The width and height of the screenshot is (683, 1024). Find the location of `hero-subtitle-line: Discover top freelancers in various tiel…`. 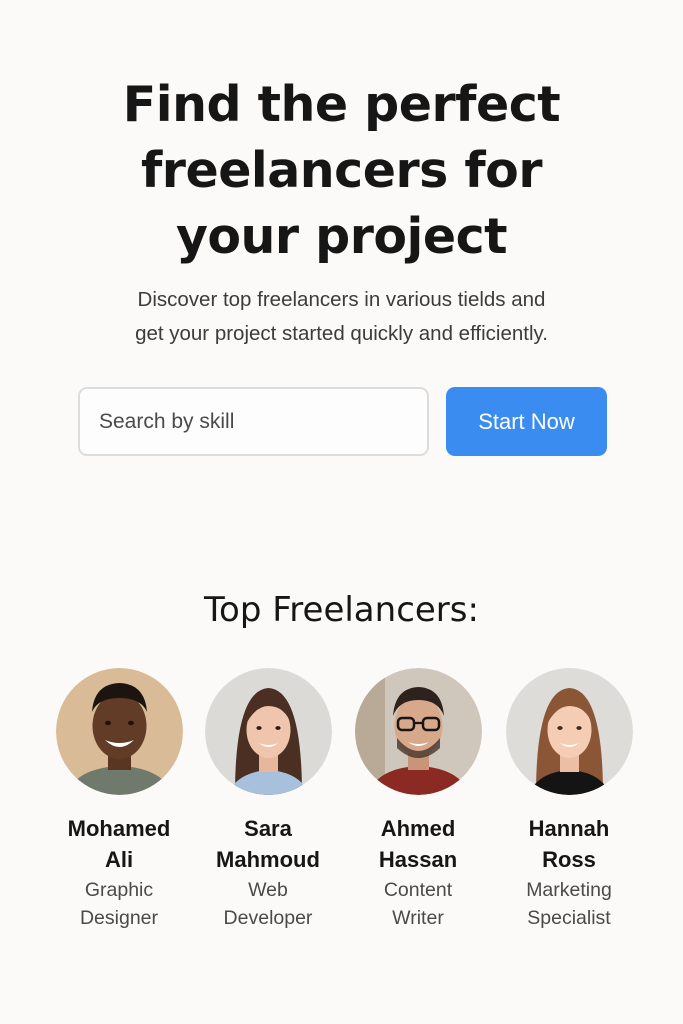

hero-subtitle-line: Discover top freelancers in various tiel… is located at coordinates (341, 299).